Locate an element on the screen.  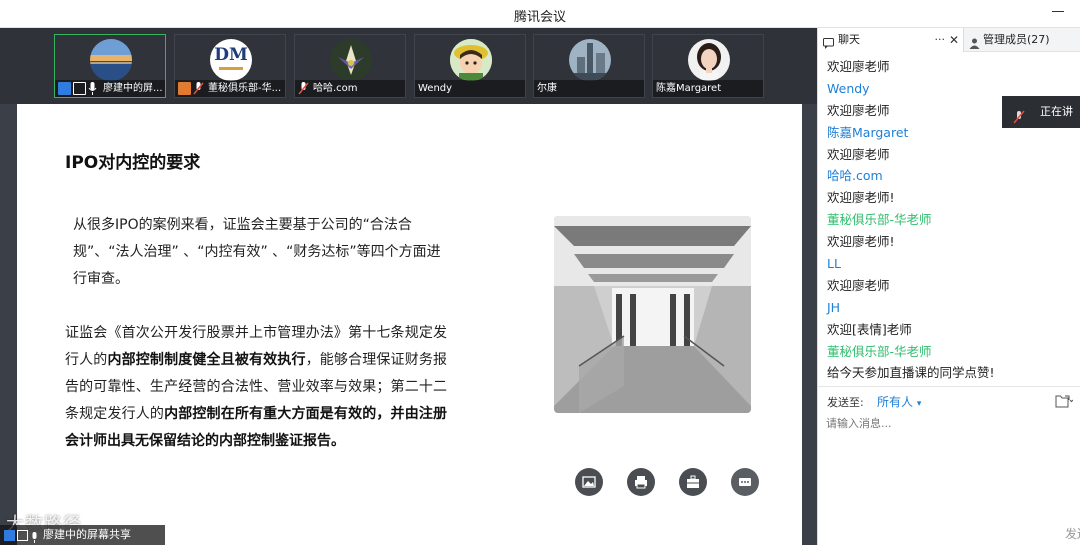
chat-message-sender: JH is located at coordinates (834, 307).